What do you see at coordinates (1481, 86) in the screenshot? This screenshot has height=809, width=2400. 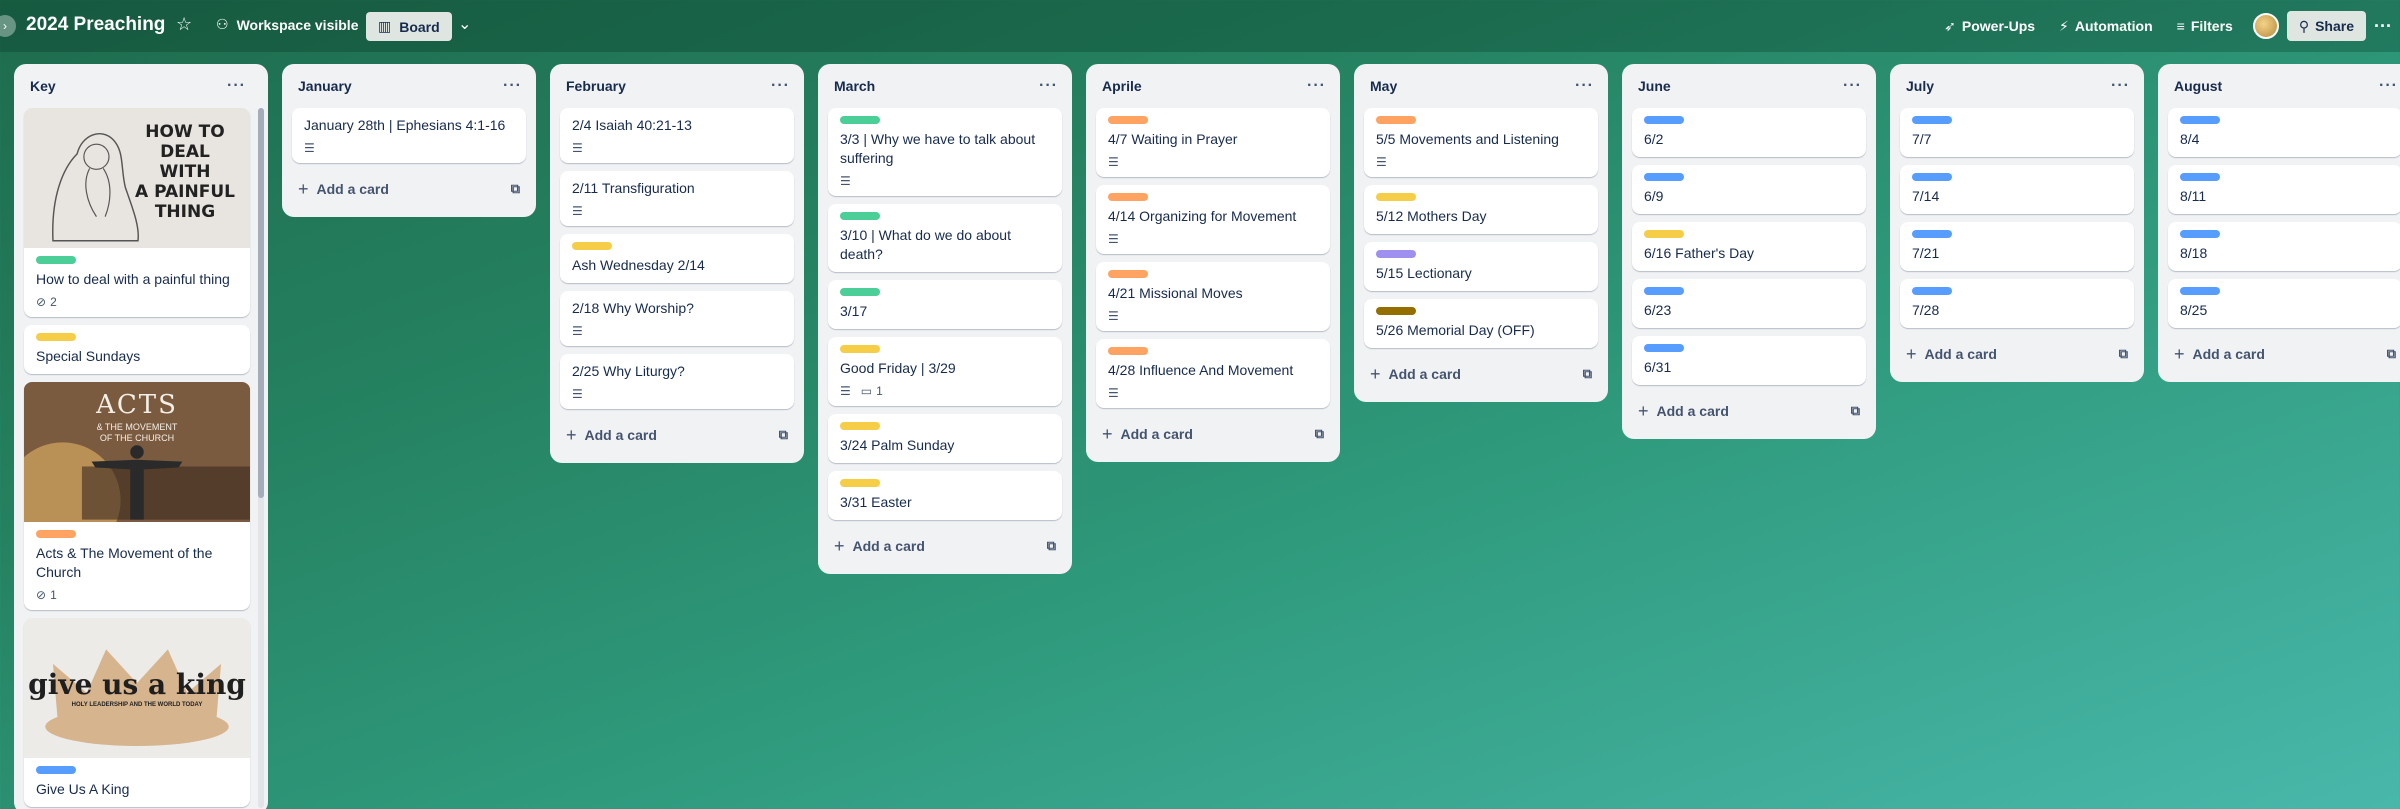 I see `list-header: May ···` at bounding box center [1481, 86].